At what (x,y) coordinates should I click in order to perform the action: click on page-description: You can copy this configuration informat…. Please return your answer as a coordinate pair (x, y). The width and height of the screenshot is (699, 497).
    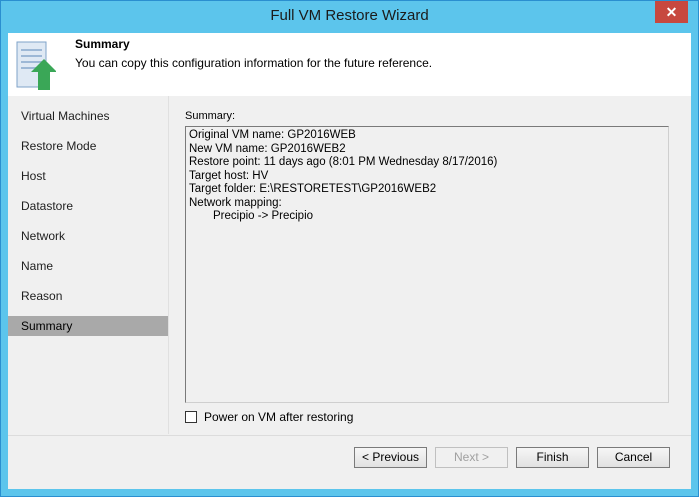
    Looking at the image, I should click on (254, 63).